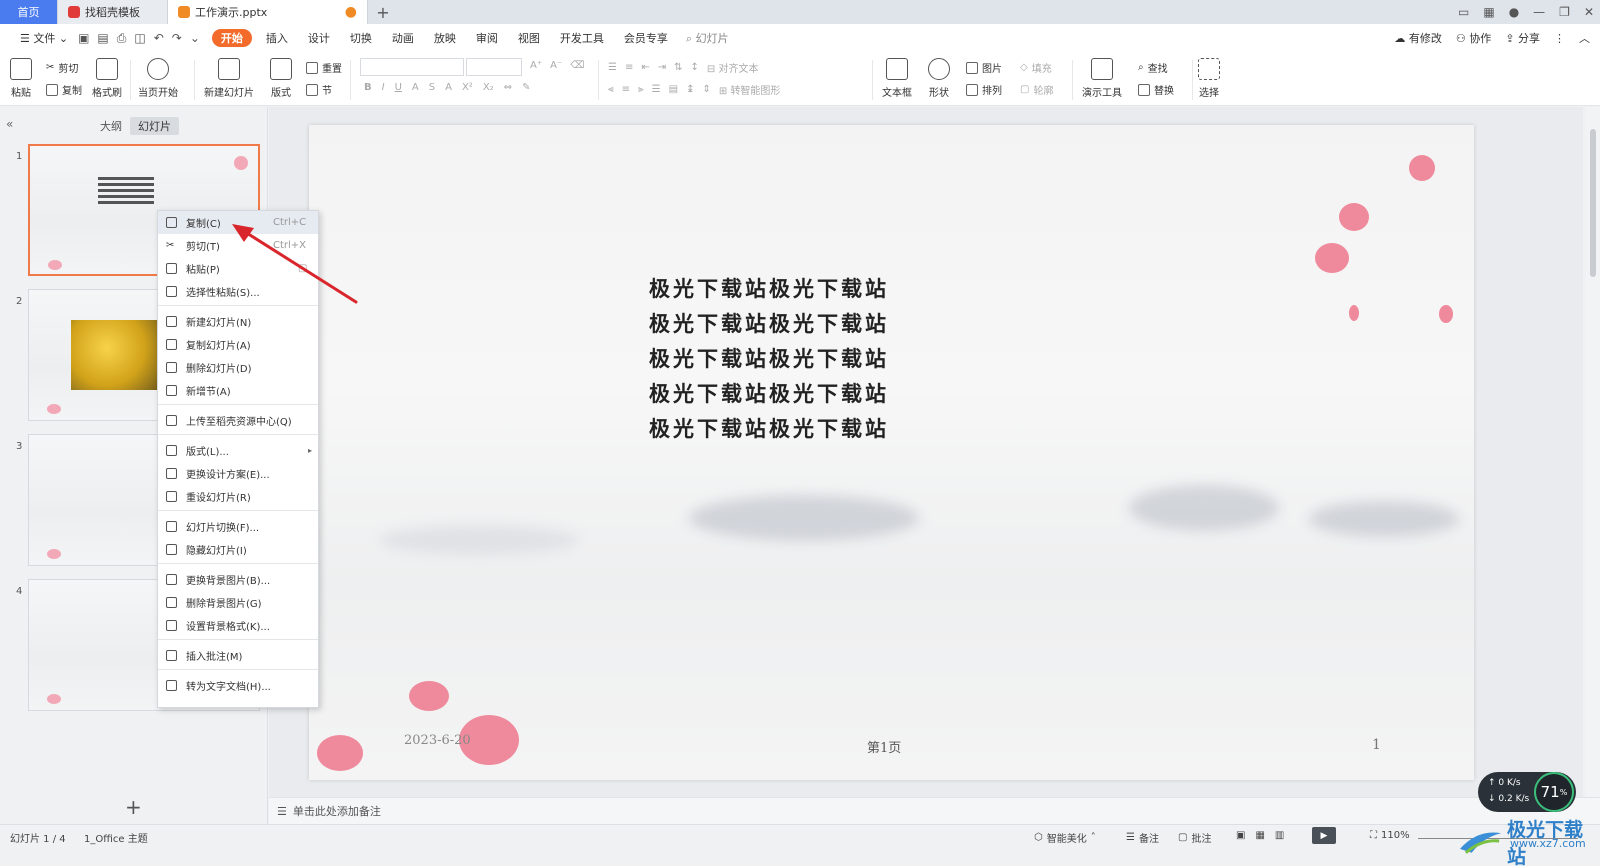 Image resolution: width=1600 pixels, height=866 pixels. What do you see at coordinates (238, 321) in the screenshot?
I see `menu-item-new-slide: 新建幻灯片(N)` at bounding box center [238, 321].